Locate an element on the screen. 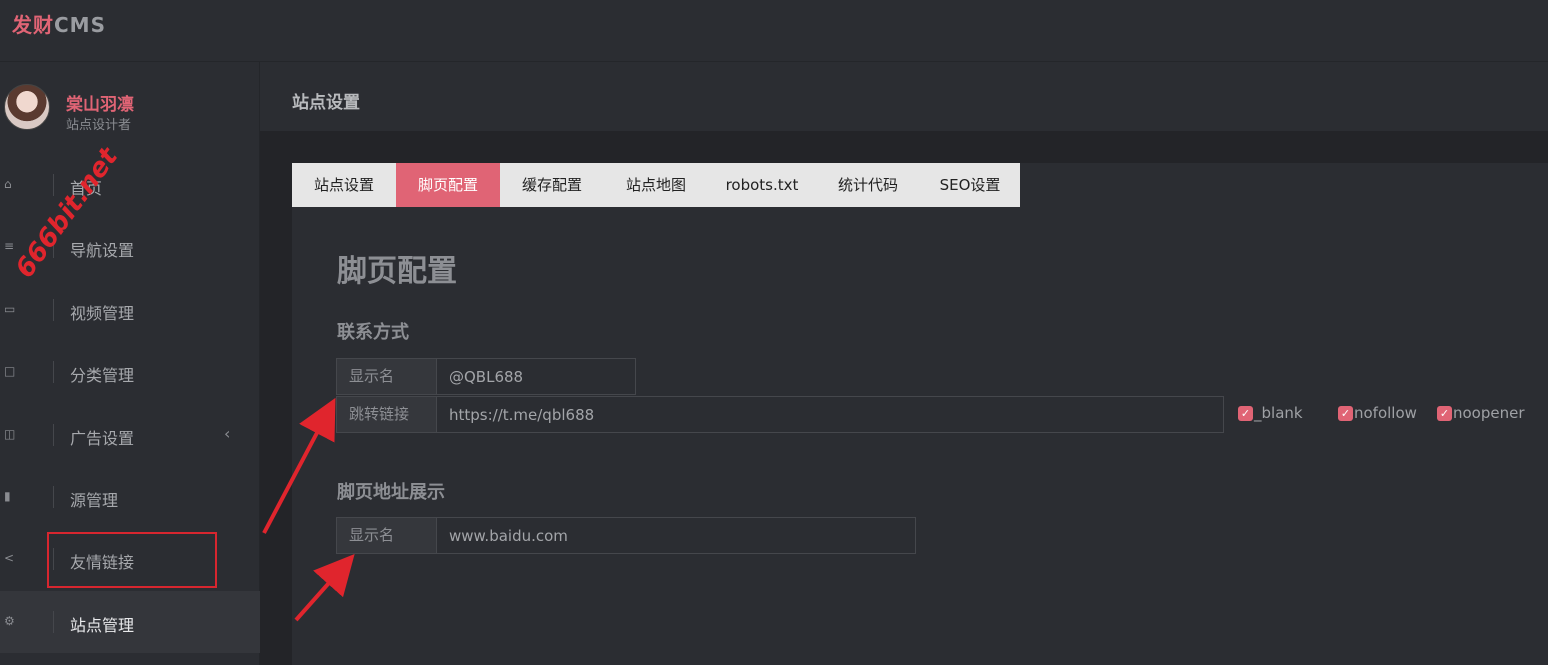  sidebar-item-video: ▭ 视频管理 is located at coordinates (130, 310).